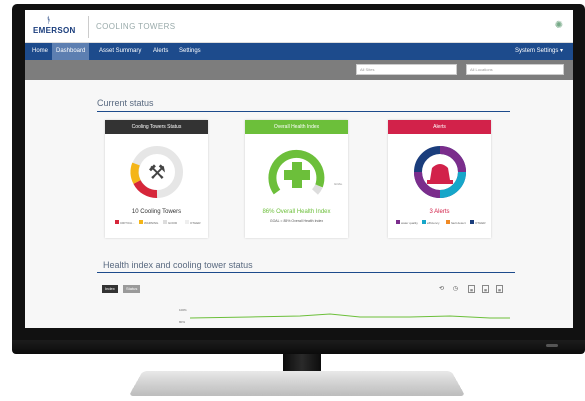  Describe the element at coordinates (136, 26) in the screenshot. I see `app-title: COOLING TOWERS` at that location.